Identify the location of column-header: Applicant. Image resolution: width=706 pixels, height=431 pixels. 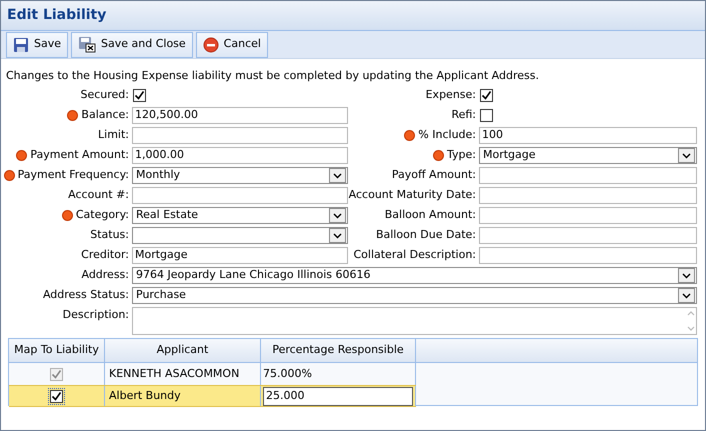
(183, 350).